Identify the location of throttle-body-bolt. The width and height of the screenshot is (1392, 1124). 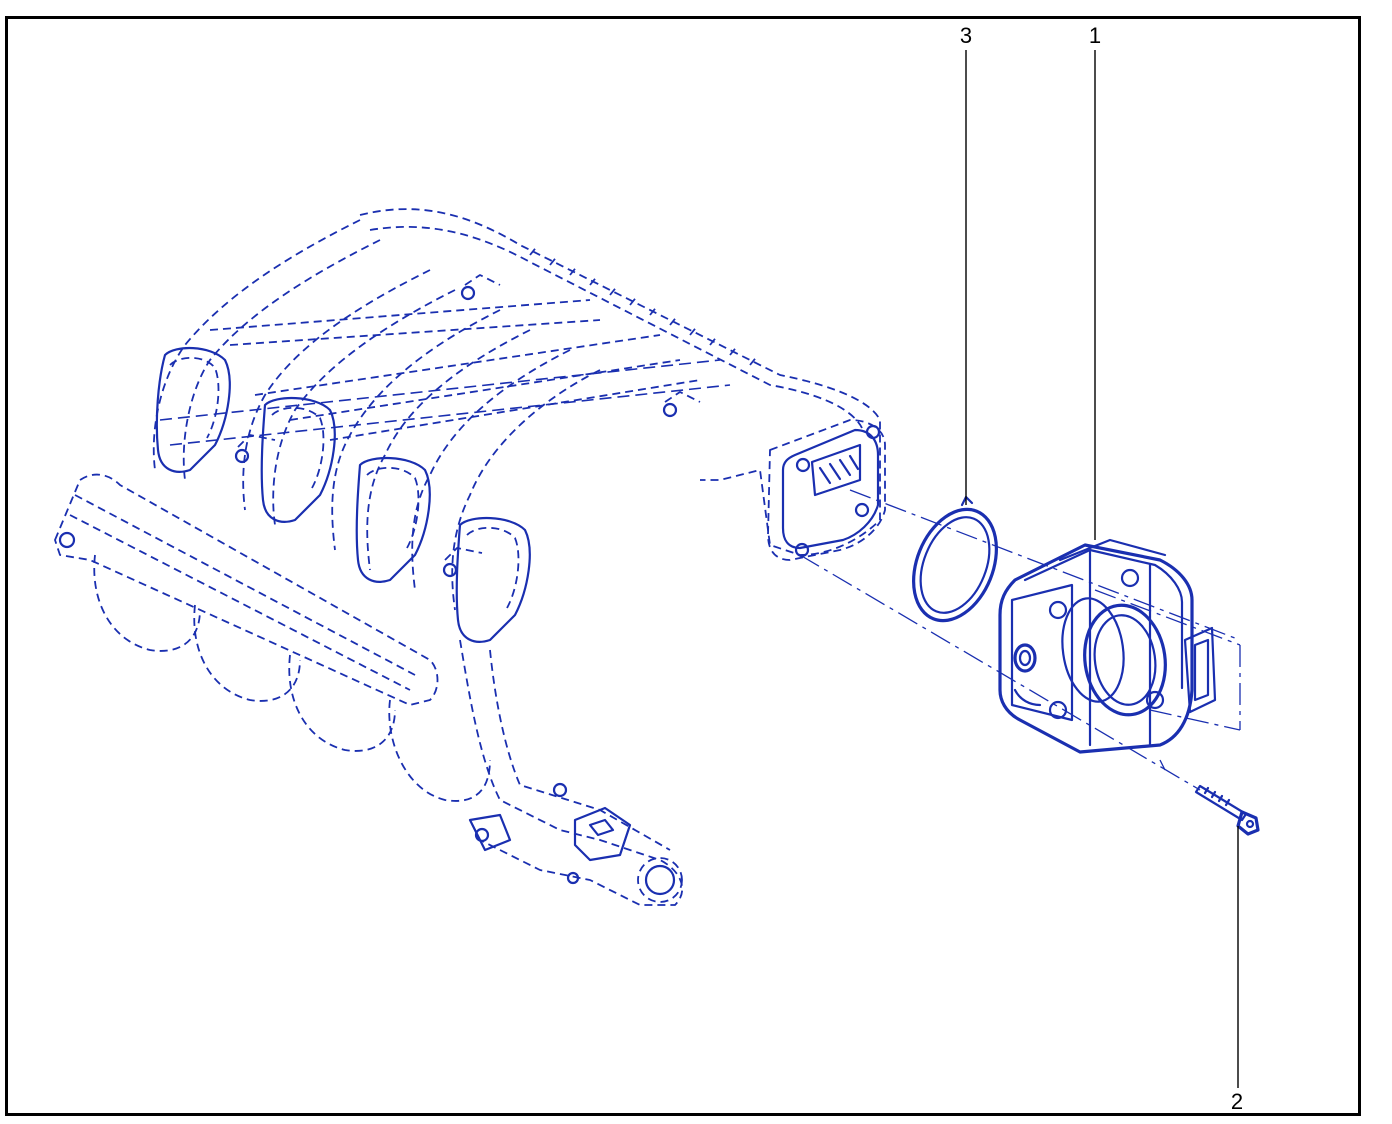
(1227, 810).